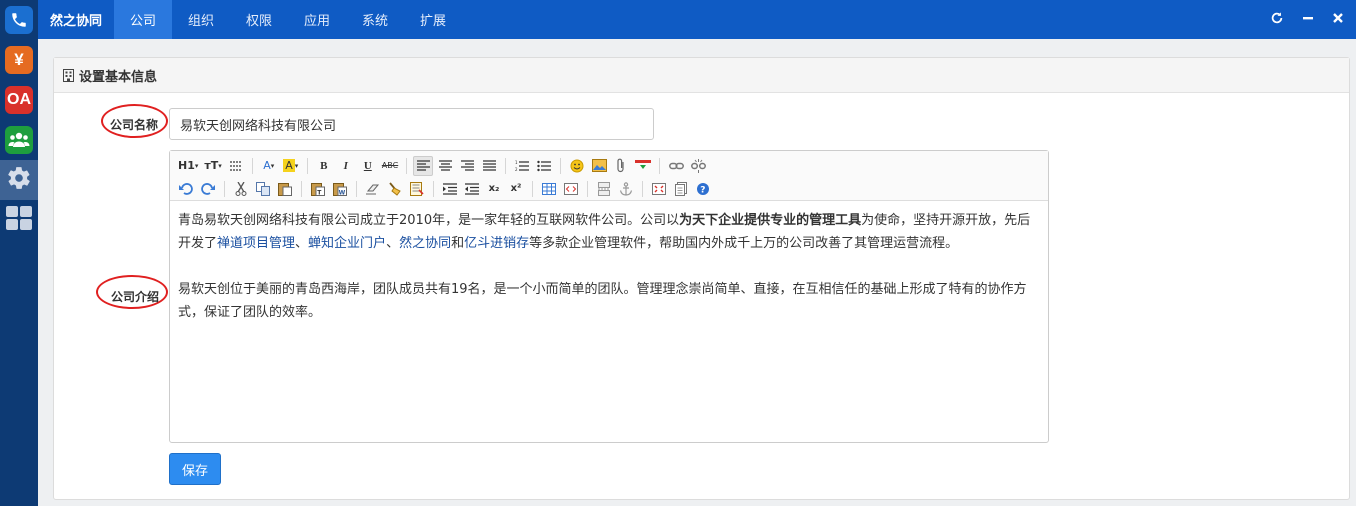 This screenshot has height=506, width=1356. I want to click on align-justify-icon, so click(489, 166).